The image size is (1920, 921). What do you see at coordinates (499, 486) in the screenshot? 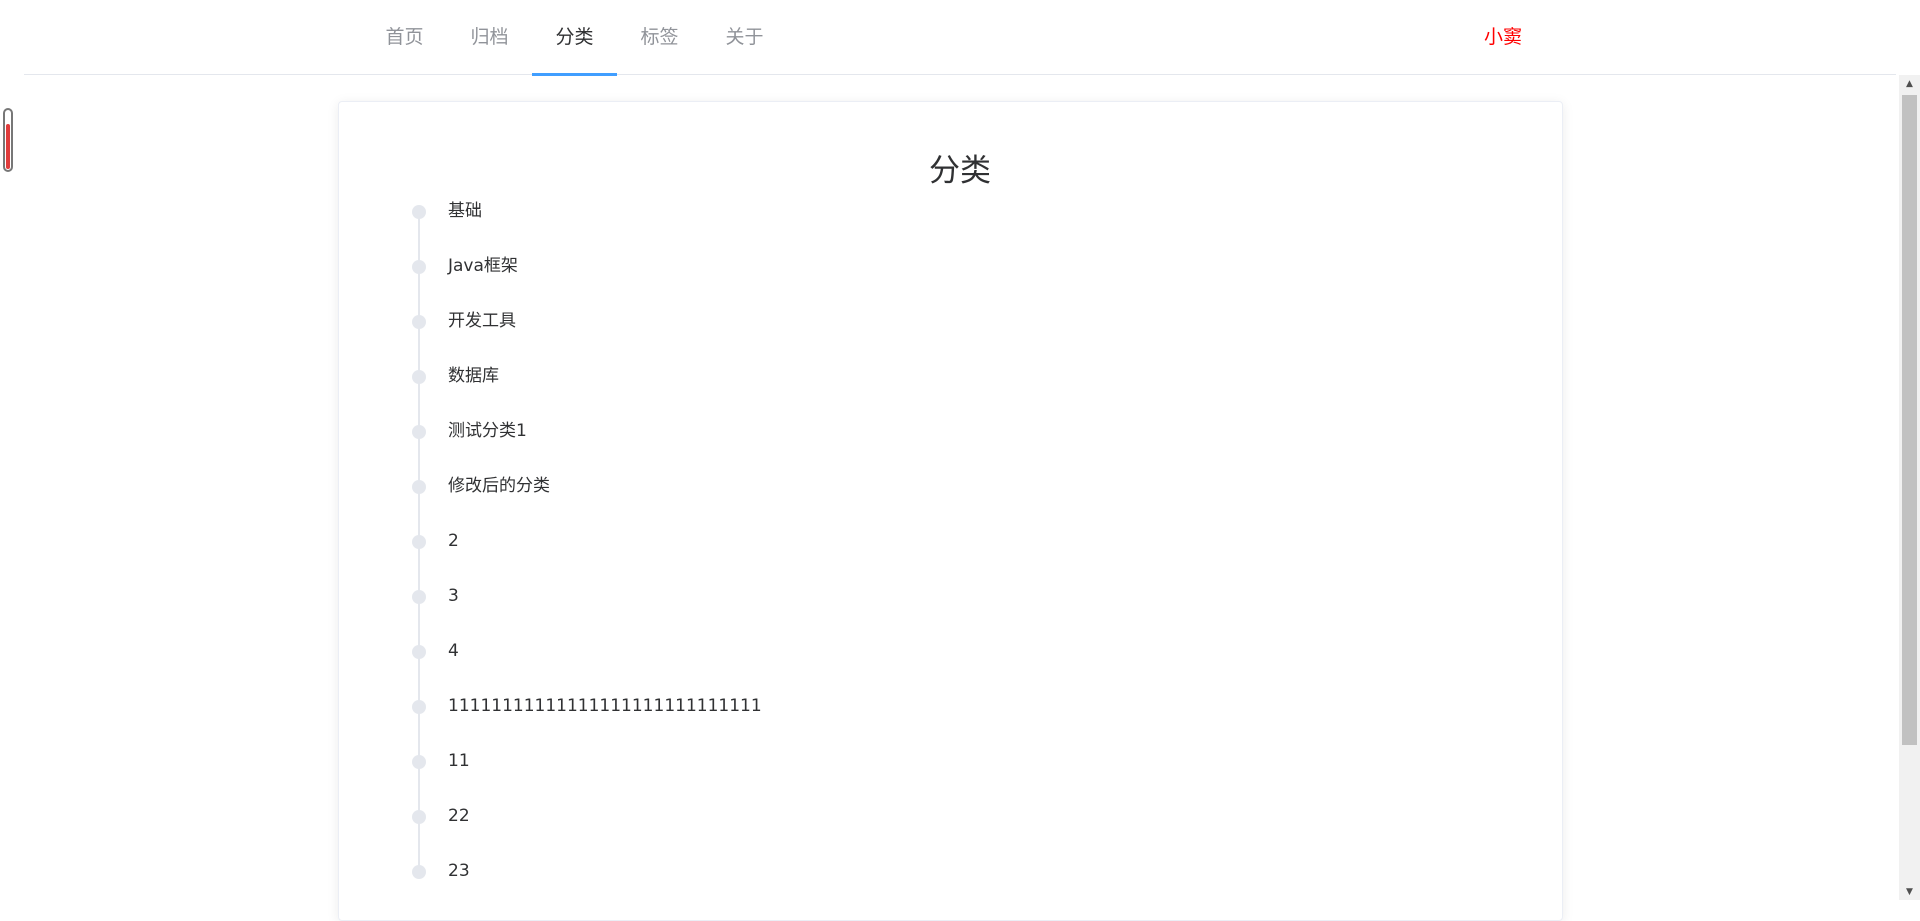
I see `category-label: 修改后的分类` at bounding box center [499, 486].